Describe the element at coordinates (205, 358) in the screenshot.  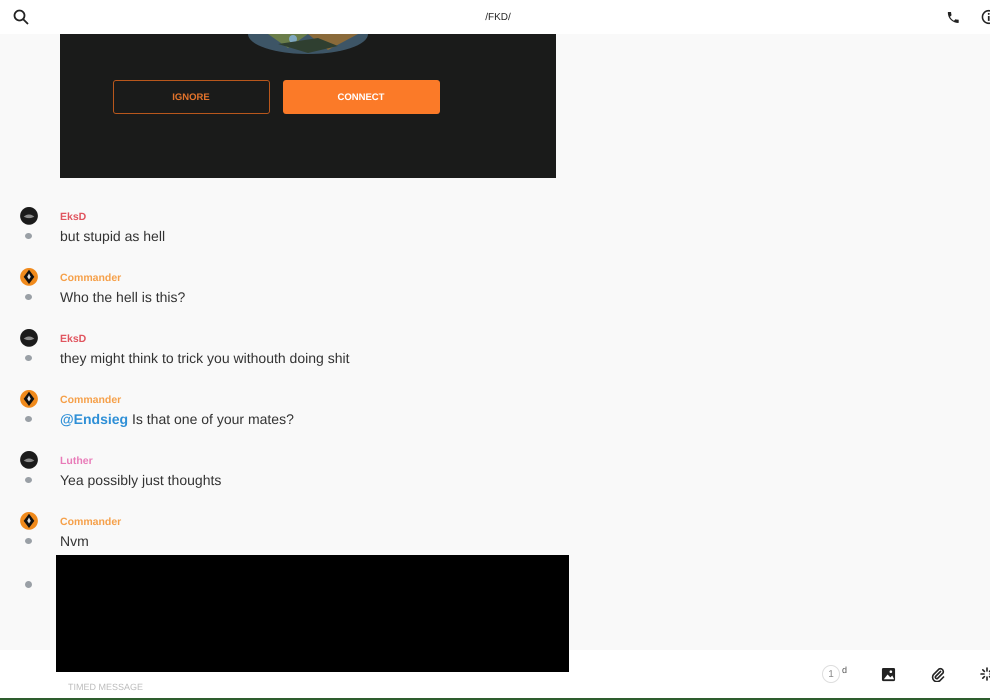
I see `message-text: they might think to trick you withouth doing shit` at that location.